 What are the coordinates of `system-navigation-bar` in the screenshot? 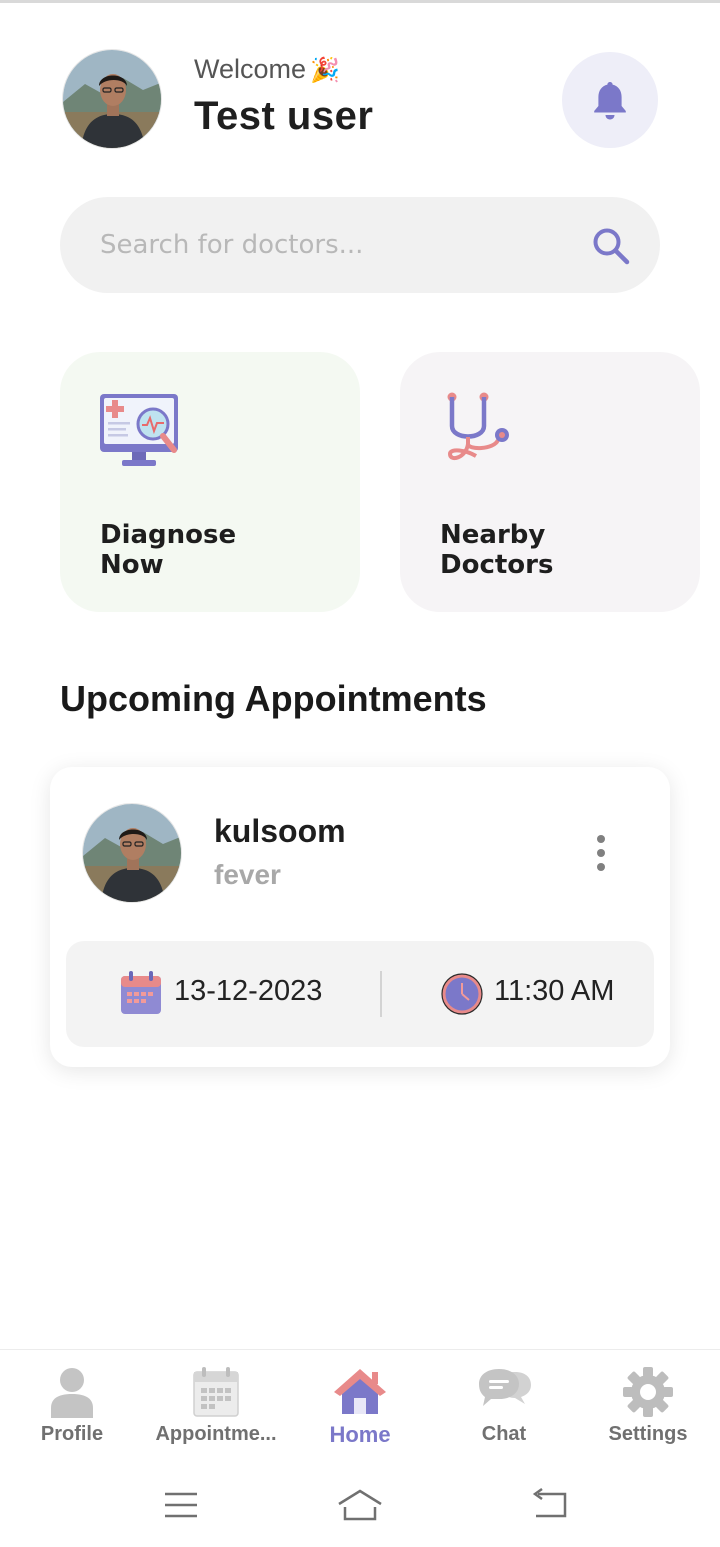 It's located at (360, 1503).